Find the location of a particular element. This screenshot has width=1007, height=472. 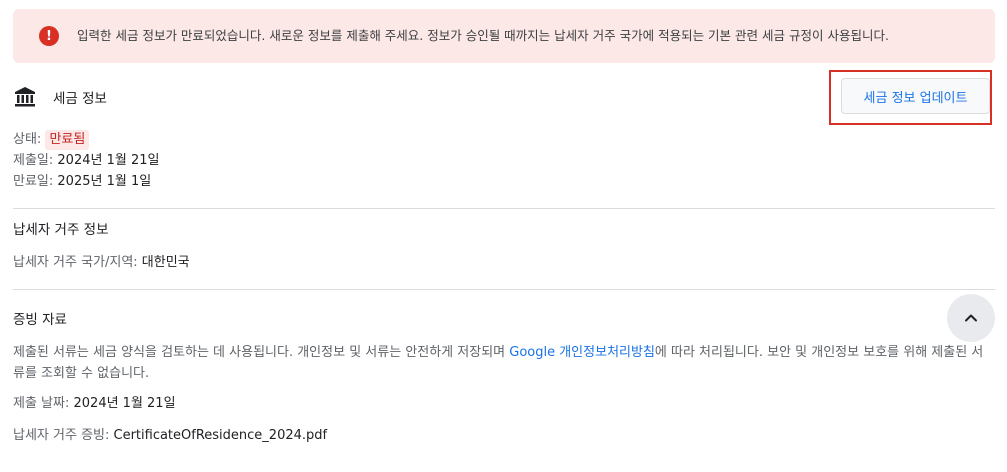

documents-submitted-value: 2024년 1월 21일 is located at coordinates (124, 403).